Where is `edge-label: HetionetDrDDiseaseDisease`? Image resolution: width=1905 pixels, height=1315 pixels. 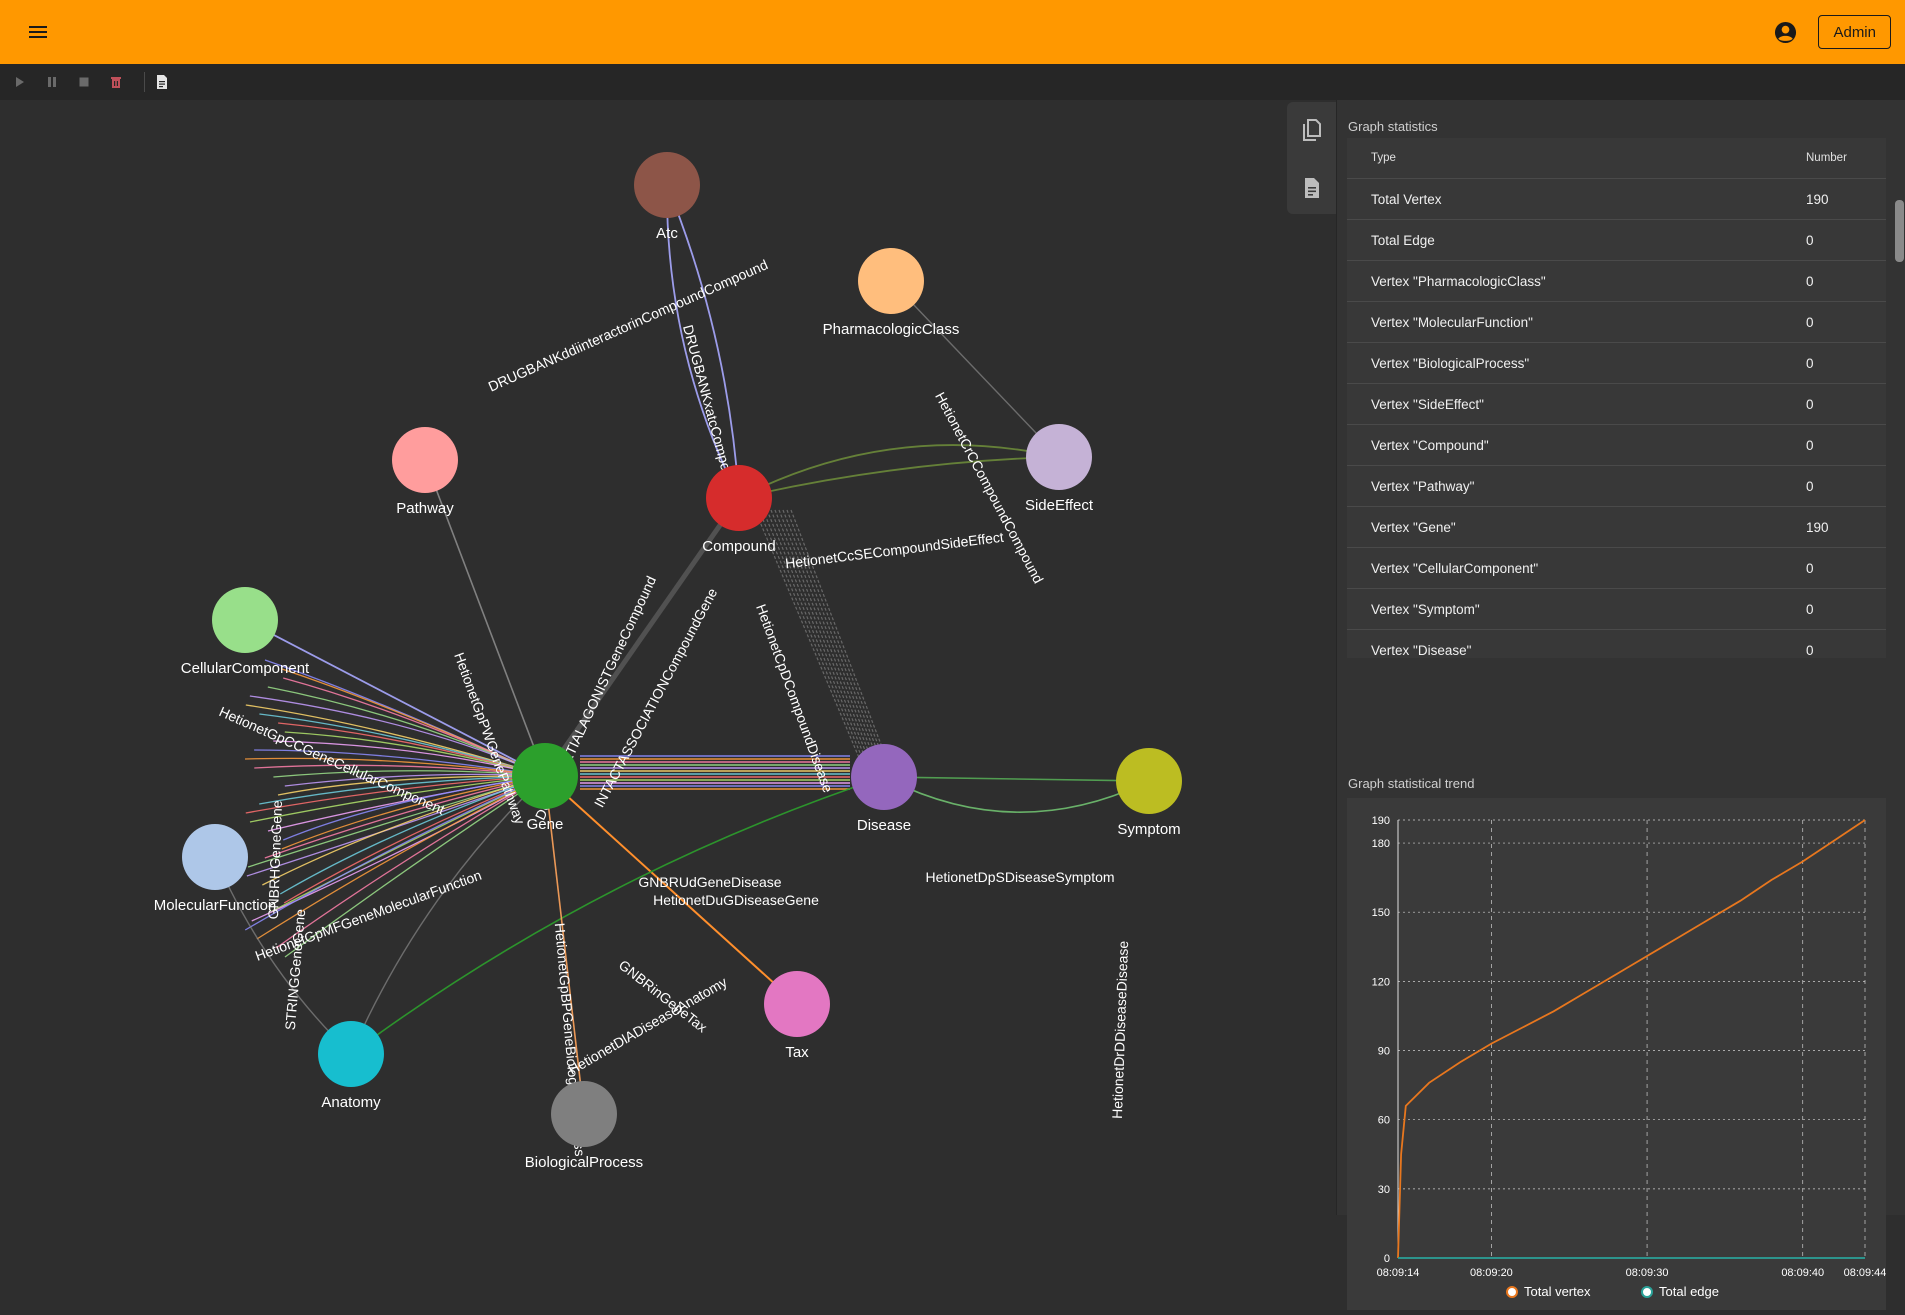
edge-label: HetionetDrDDiseaseDisease is located at coordinates (1120, 1029).